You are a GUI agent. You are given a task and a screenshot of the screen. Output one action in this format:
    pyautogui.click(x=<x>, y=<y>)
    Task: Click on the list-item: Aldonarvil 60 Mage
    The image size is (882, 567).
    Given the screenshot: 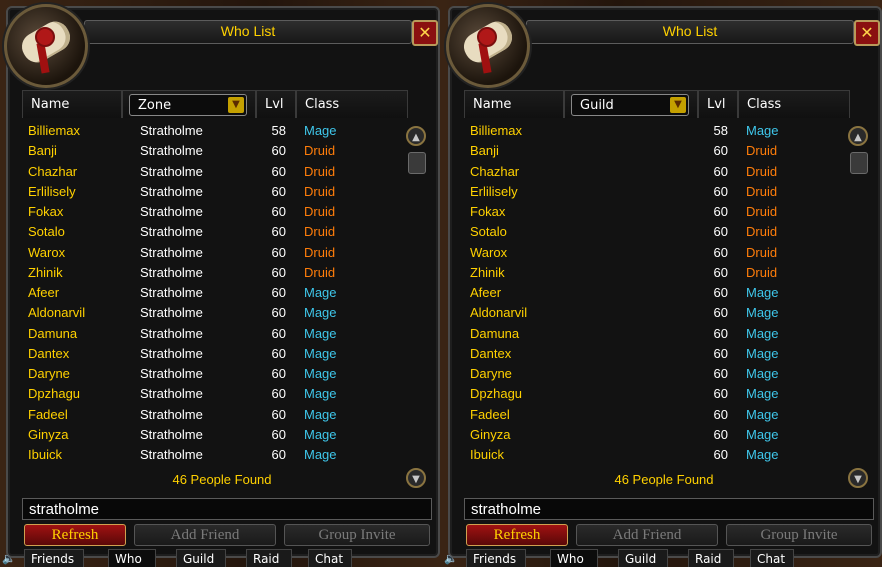 What is the action you would take?
    pyautogui.click(x=654, y=312)
    